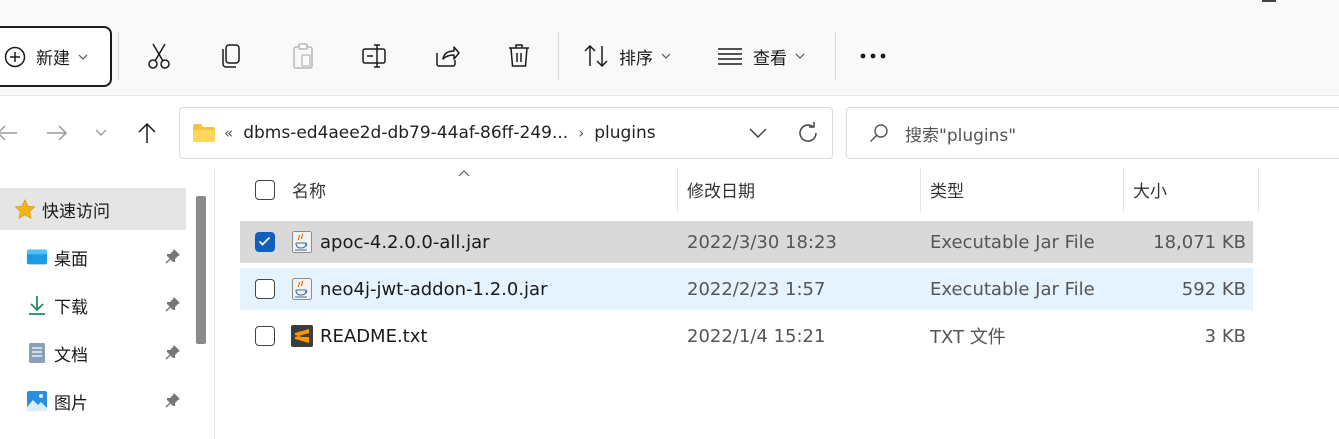  What do you see at coordinates (961, 135) in the screenshot?
I see `search-placeholder: 搜索"plugins"` at bounding box center [961, 135].